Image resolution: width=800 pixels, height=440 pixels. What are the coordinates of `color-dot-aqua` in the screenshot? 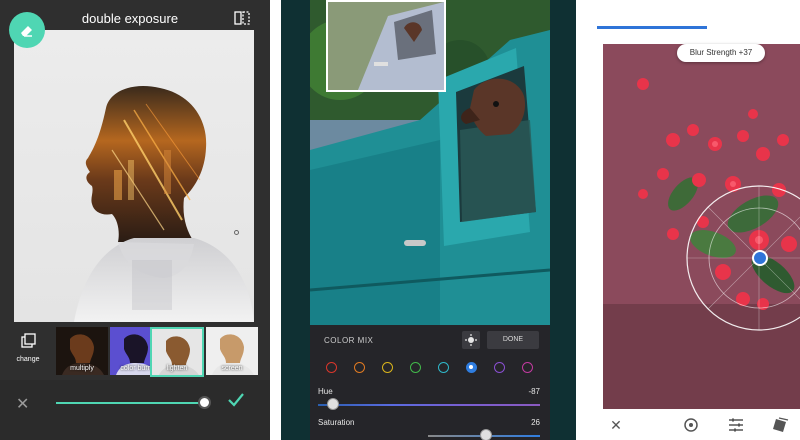 It's located at (443, 367).